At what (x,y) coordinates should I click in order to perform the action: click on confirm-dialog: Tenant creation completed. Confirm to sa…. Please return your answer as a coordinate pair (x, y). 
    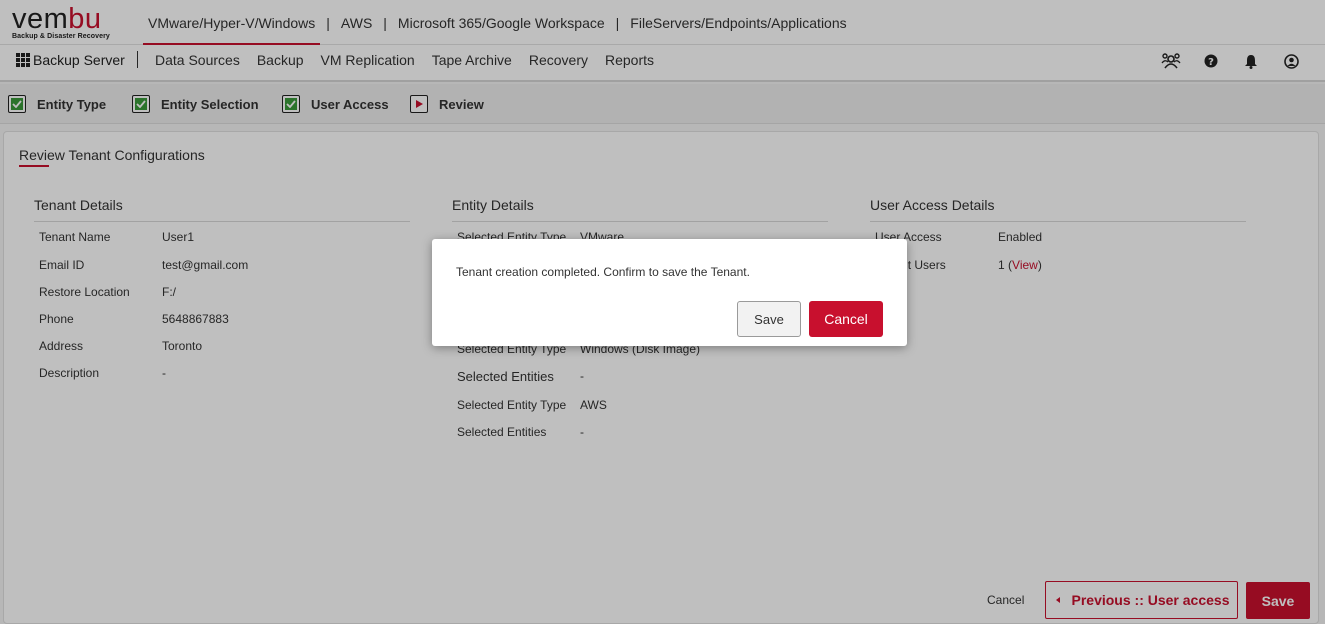
    Looking at the image, I should click on (669, 292).